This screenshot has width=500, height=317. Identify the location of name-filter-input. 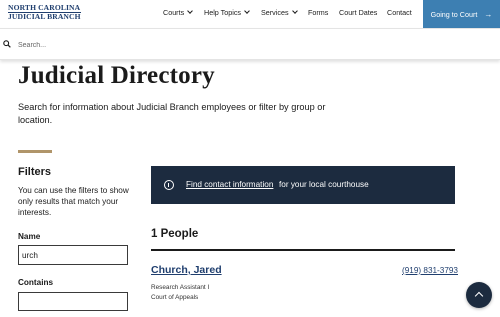
(73, 255).